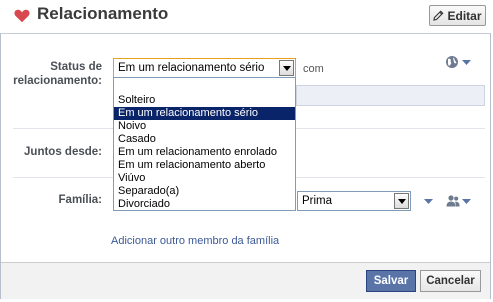 The width and height of the screenshot is (493, 302). What do you see at coordinates (22, 16) in the screenshot?
I see `heart-icon` at bounding box center [22, 16].